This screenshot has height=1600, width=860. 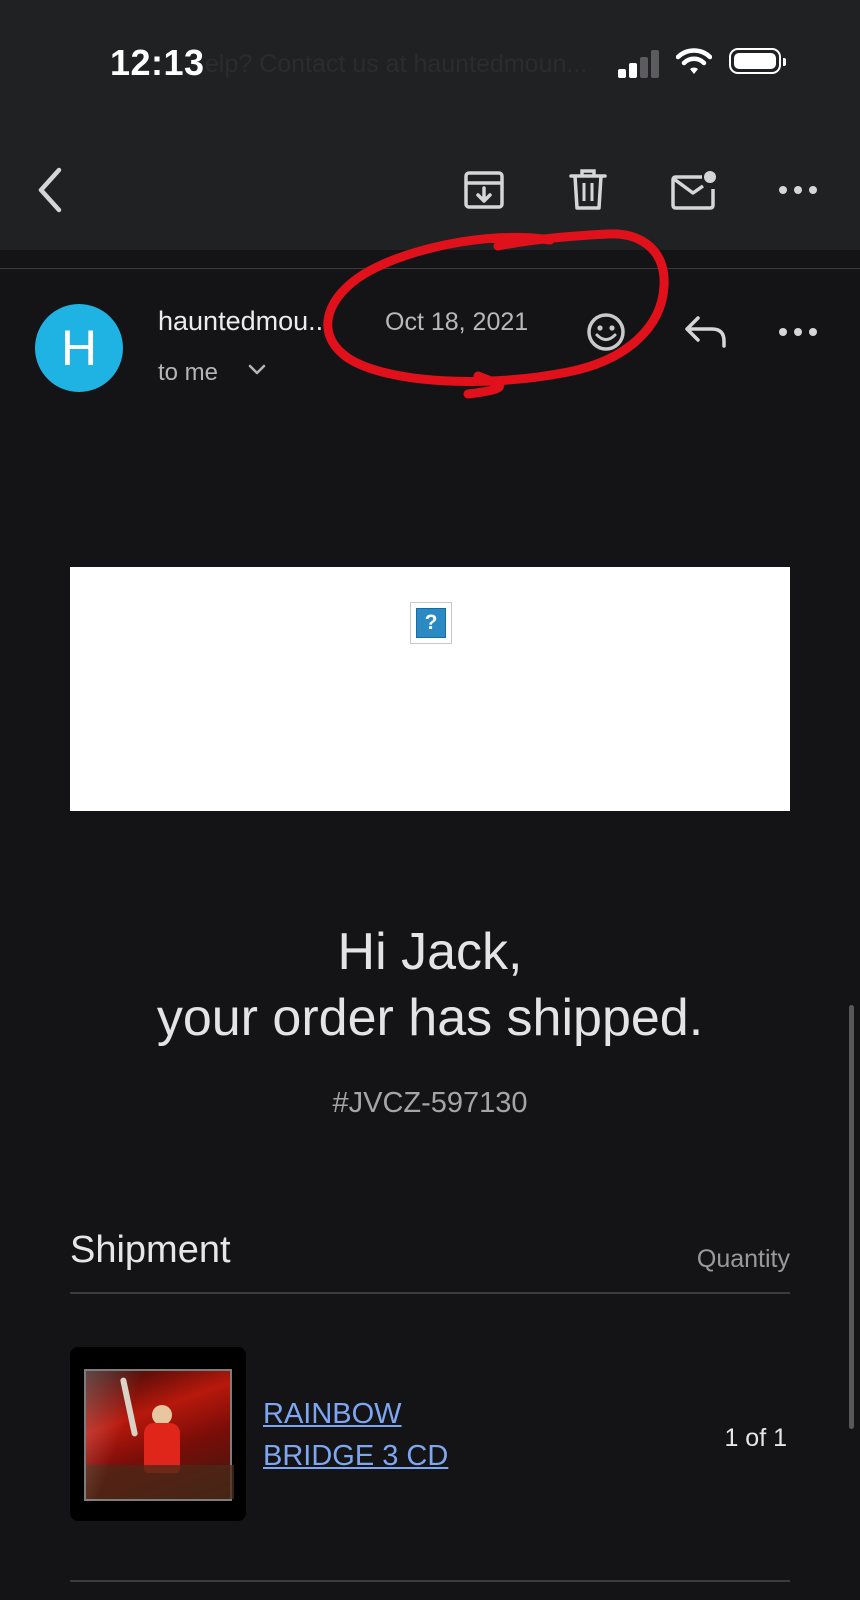 I want to click on header-divider, so click(x=430, y=268).